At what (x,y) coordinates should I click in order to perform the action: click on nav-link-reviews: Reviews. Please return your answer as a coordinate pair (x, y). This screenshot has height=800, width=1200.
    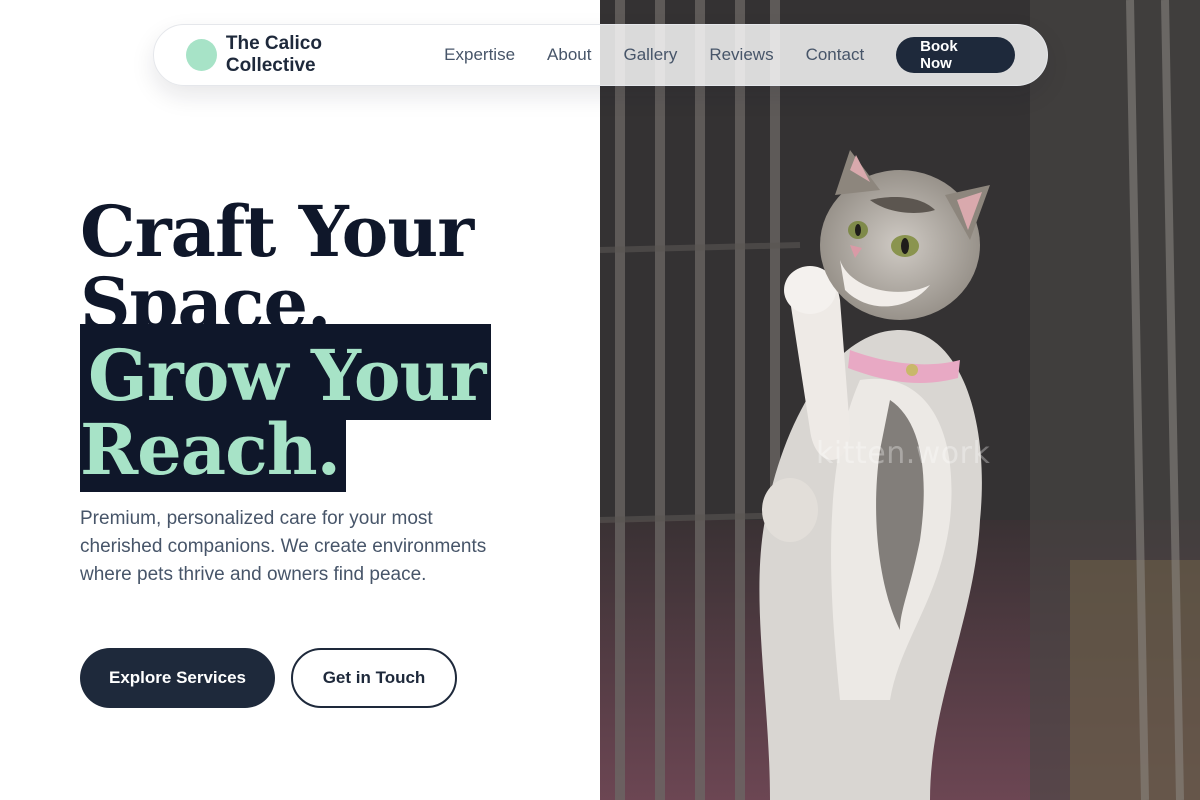
    Looking at the image, I should click on (741, 55).